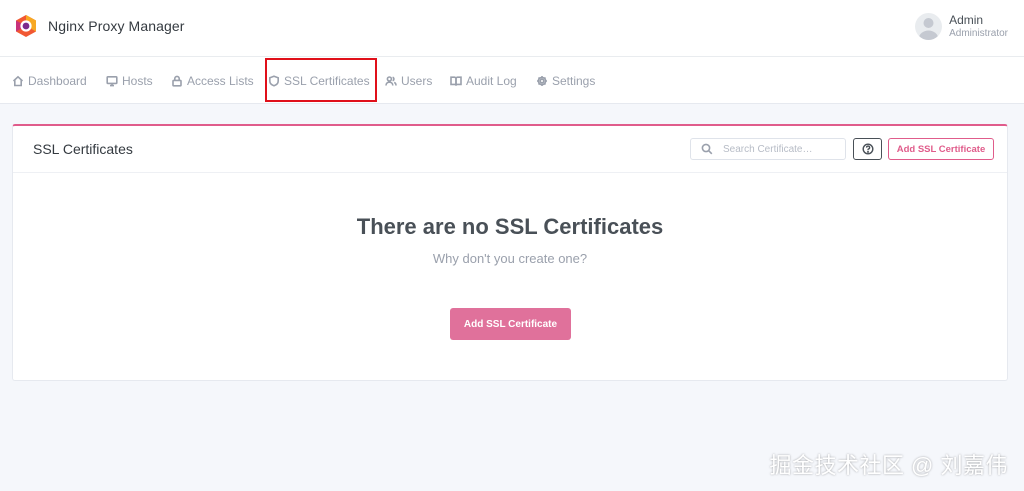  I want to click on user-info: Admin Administrator, so click(978, 25).